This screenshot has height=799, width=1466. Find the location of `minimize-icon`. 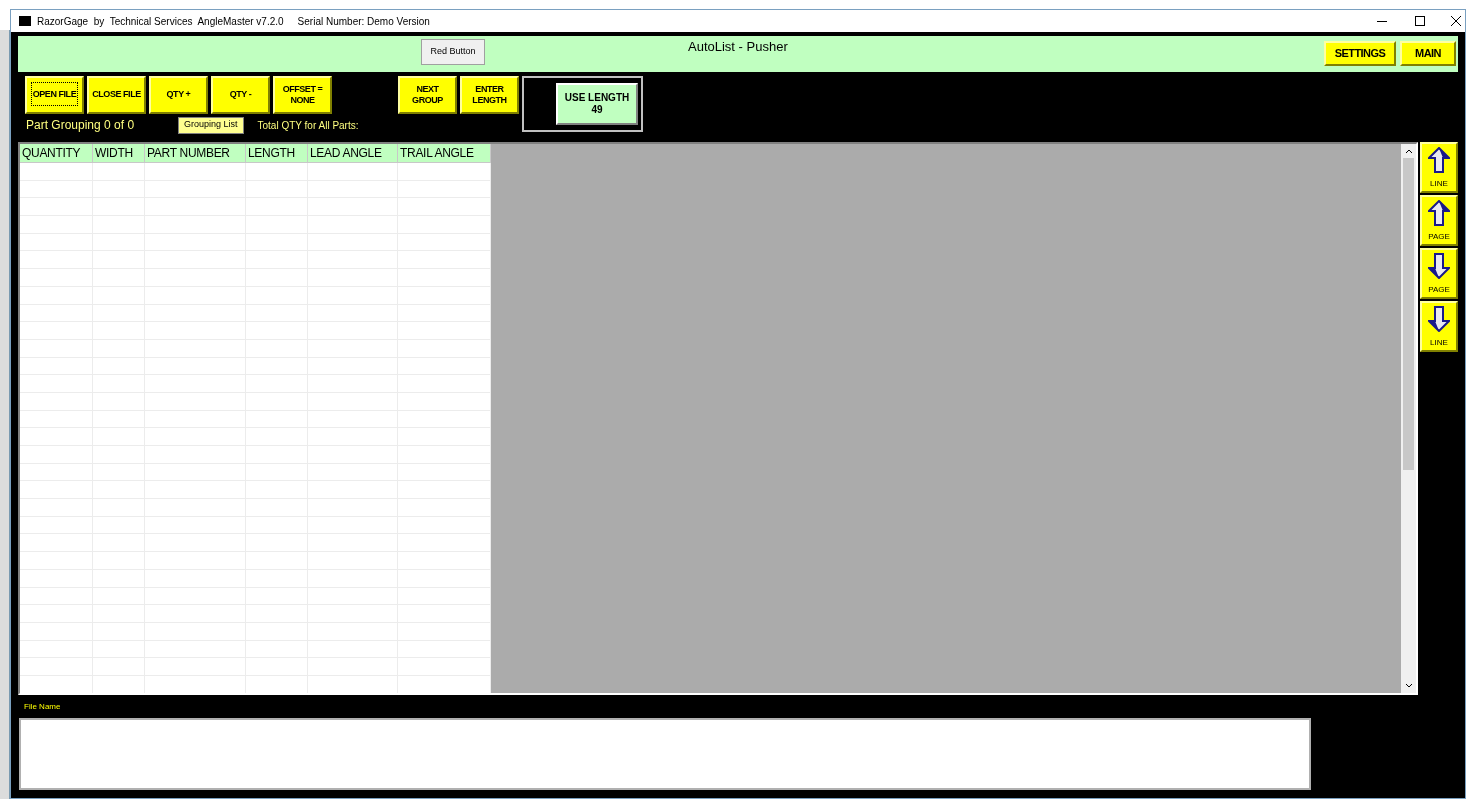

minimize-icon is located at coordinates (1382, 21).